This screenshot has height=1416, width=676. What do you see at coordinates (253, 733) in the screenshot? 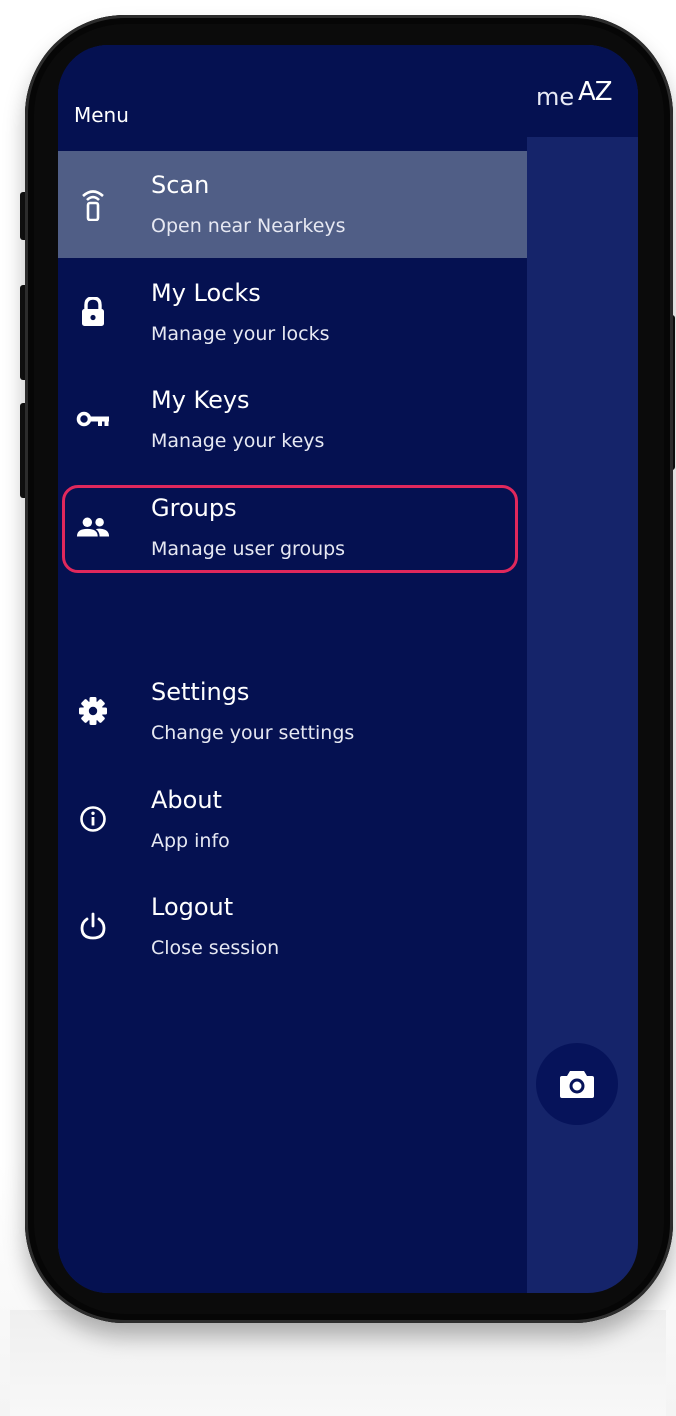
I see `menu-item-sublabel: Change your settings` at bounding box center [253, 733].